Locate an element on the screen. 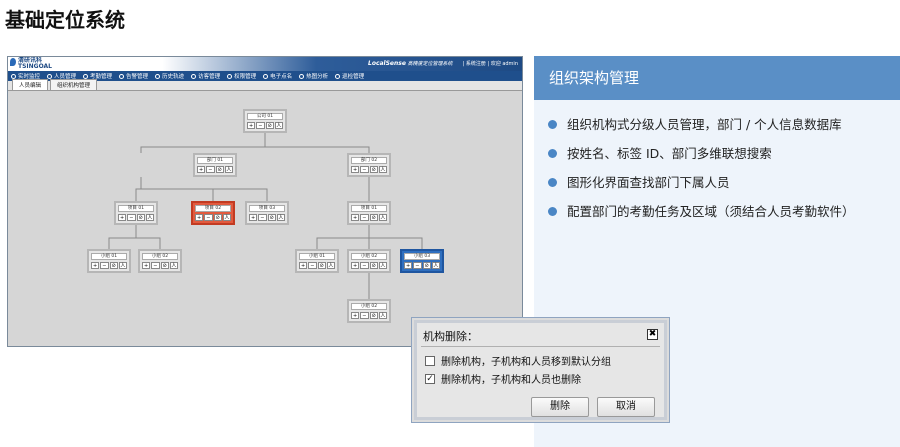 The width and height of the screenshot is (900, 447). tab-personnel-edit: 人员编辑 is located at coordinates (30, 84).